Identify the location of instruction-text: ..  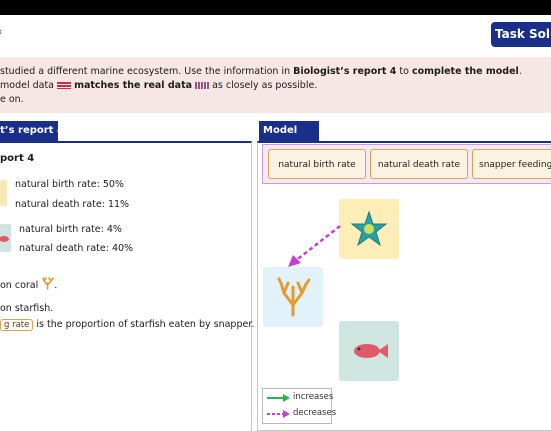
(520, 71).